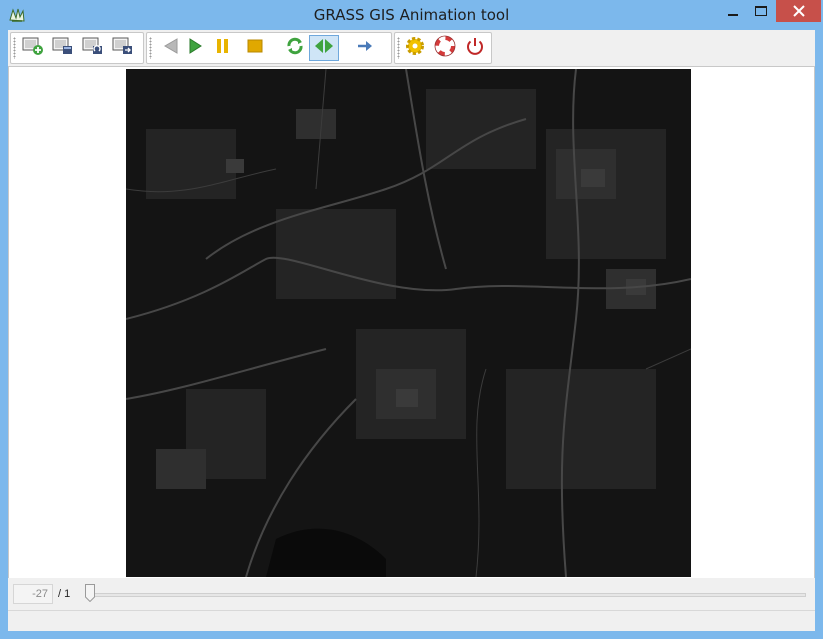 This screenshot has height=639, width=823. I want to click on stop-icon, so click(255, 48).